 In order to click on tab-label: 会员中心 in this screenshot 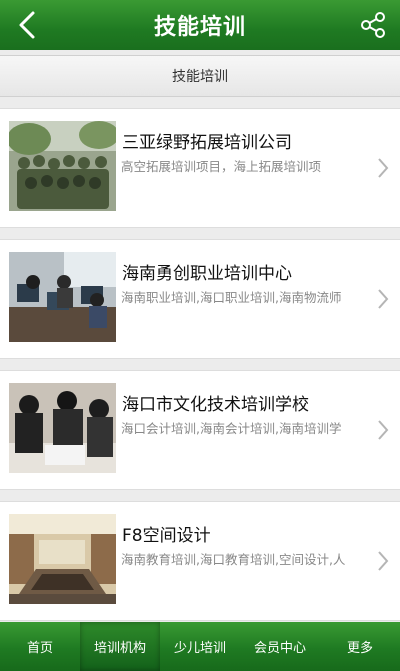, I will do `click(279, 648)`.